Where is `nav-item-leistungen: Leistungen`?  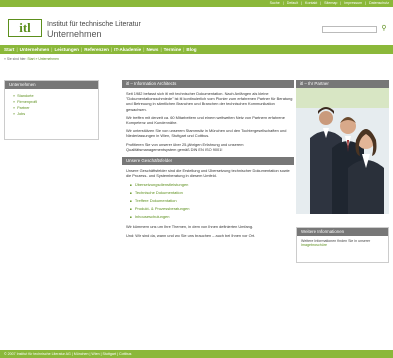
nav-item-leistungen: Leistungen is located at coordinates (66, 50).